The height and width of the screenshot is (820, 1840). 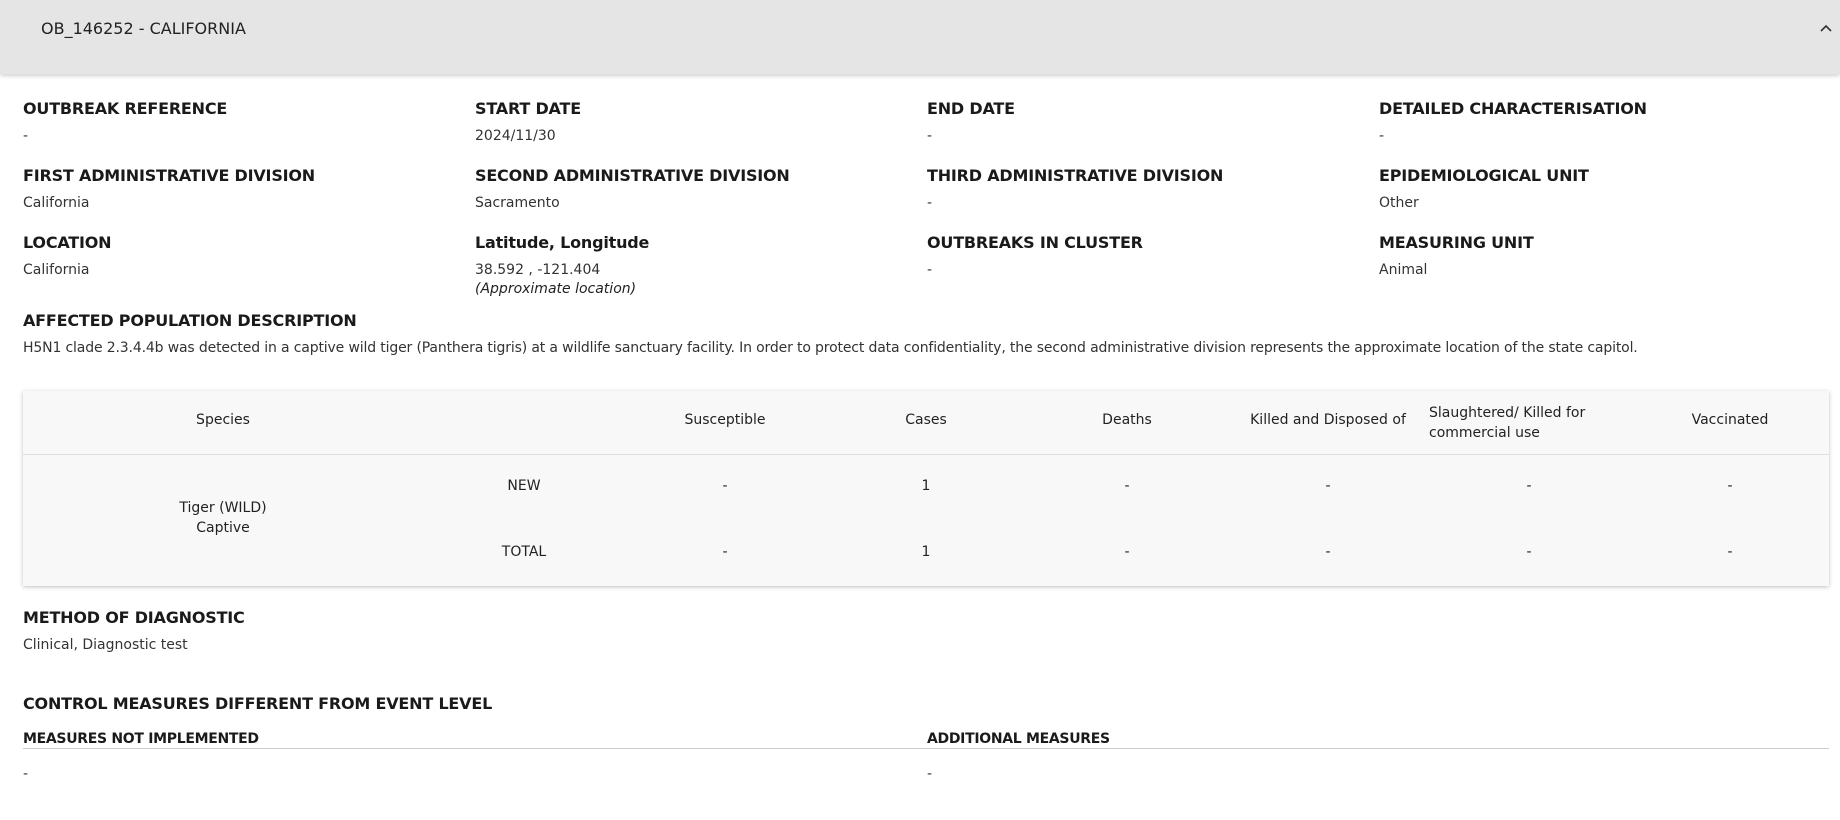 I want to click on measures-not-implemented-value-wrap: -, so click(x=25, y=774).